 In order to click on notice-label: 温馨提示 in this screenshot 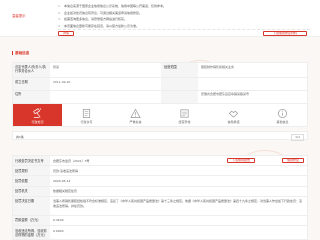, I will do `click(19, 16)`.